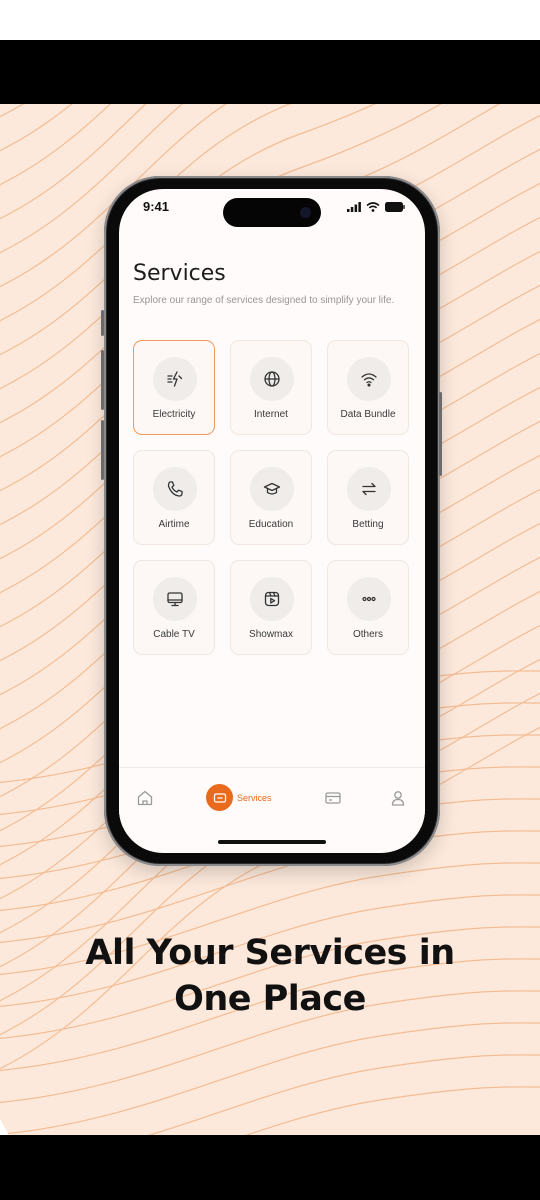  What do you see at coordinates (270, 1167) in the screenshot?
I see `bottom-black-bar` at bounding box center [270, 1167].